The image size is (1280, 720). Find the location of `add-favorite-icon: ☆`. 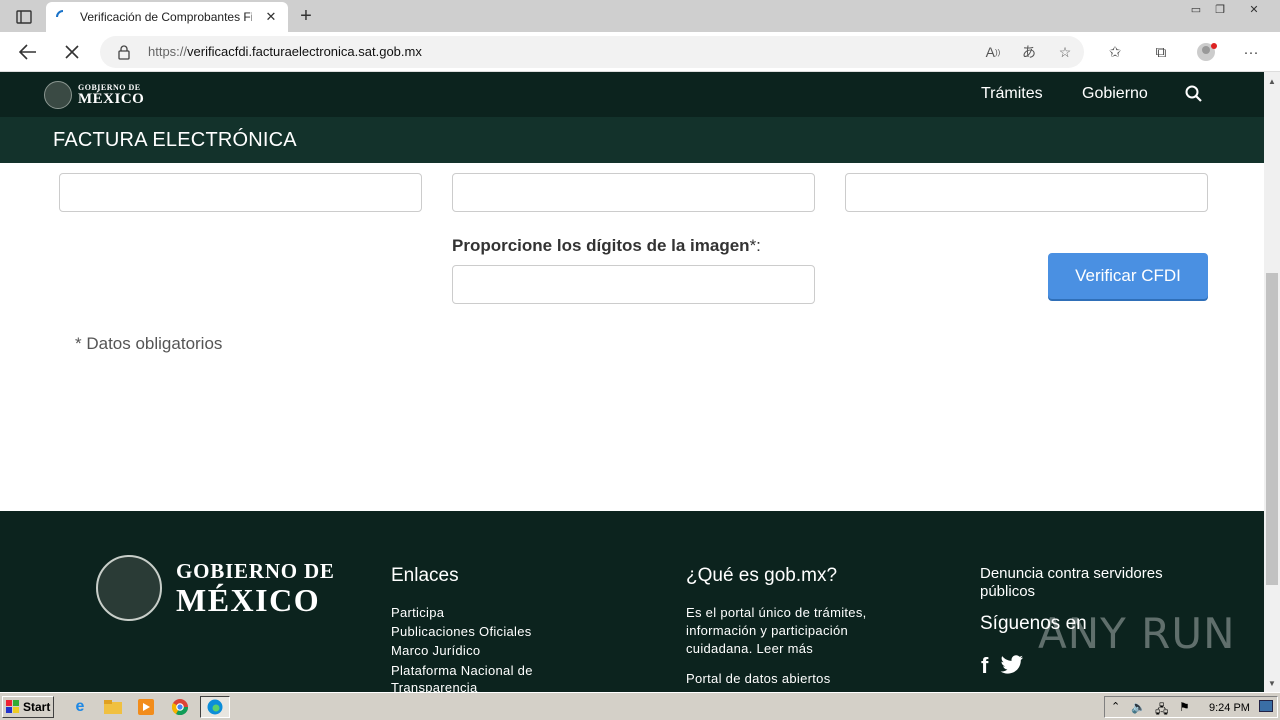

add-favorite-icon: ☆ is located at coordinates (1065, 52).